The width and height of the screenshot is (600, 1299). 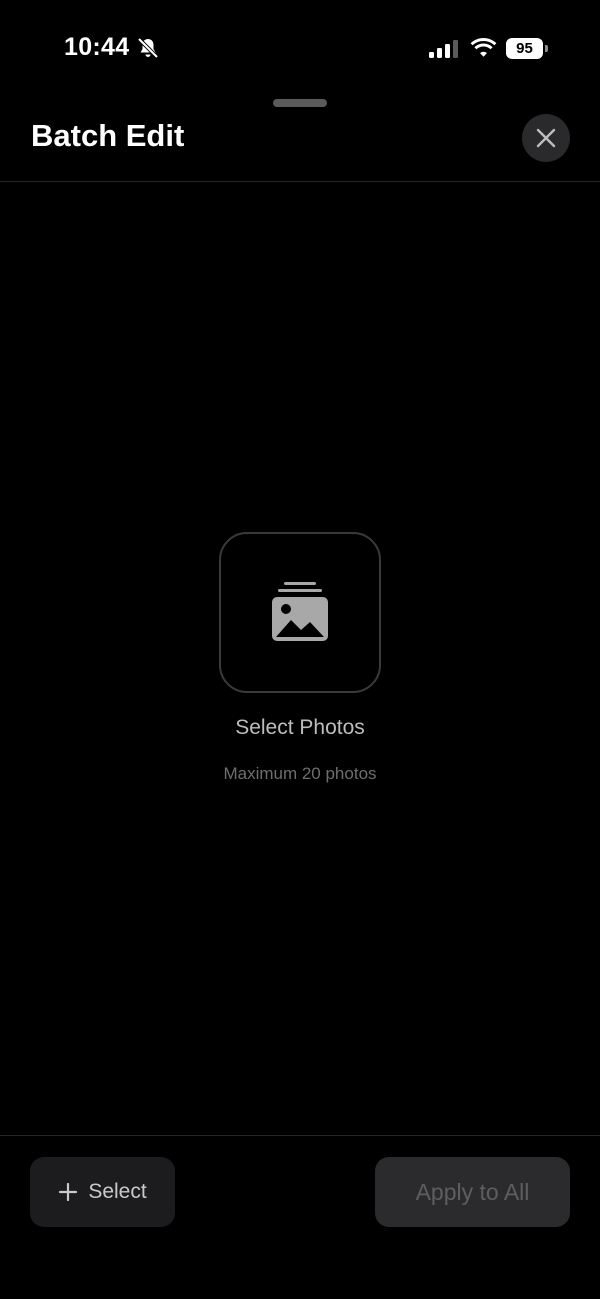 I want to click on empty-state-subtitle: Maximum 20 photos, so click(x=300, y=773).